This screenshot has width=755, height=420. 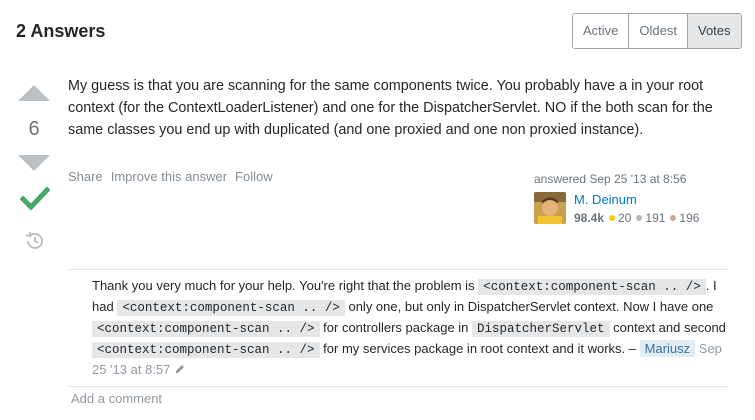 I want to click on gold-badge-count: 20, so click(x=625, y=218).